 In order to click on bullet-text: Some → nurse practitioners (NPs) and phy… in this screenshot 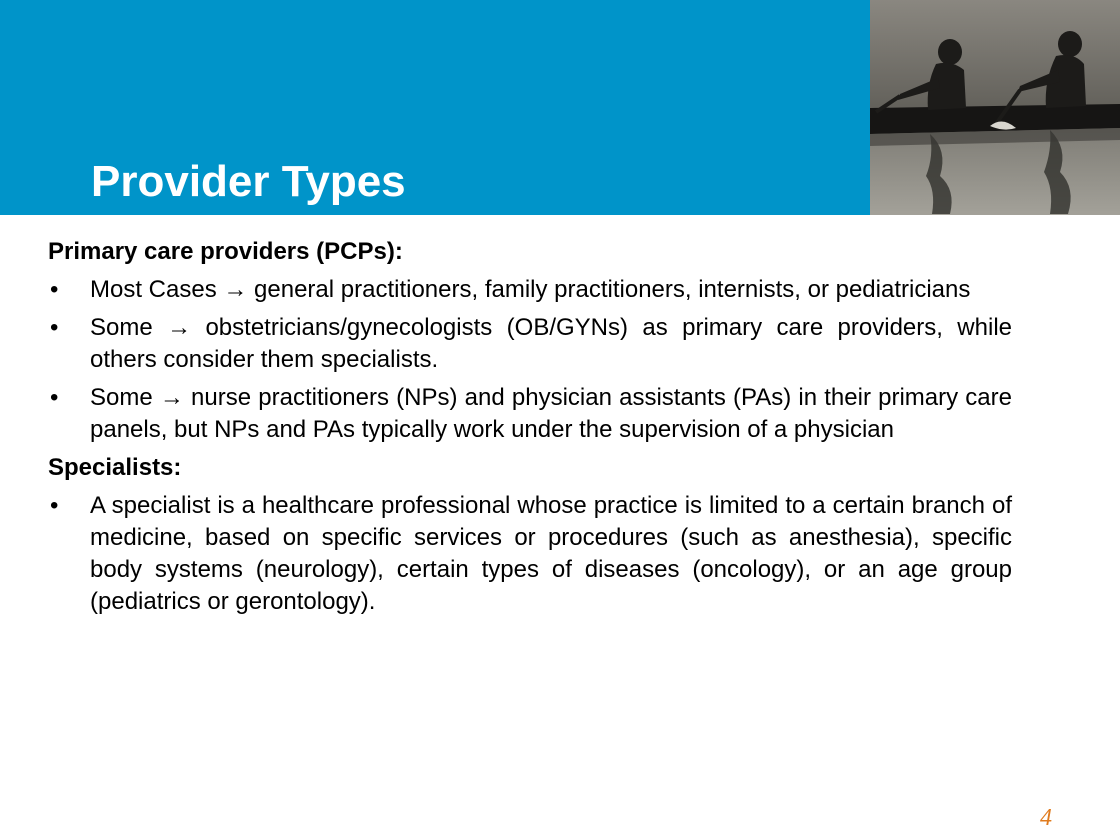, I will do `click(551, 413)`.